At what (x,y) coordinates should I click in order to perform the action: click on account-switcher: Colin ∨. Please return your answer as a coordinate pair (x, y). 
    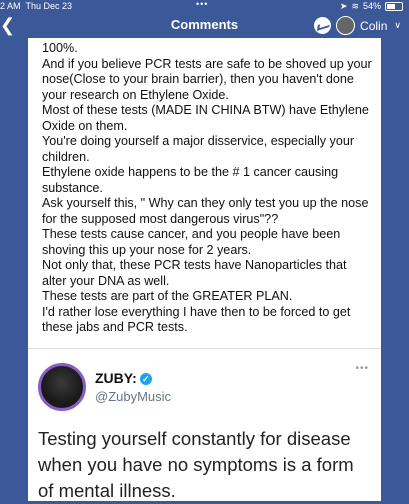
    Looking at the image, I should click on (357, 25).